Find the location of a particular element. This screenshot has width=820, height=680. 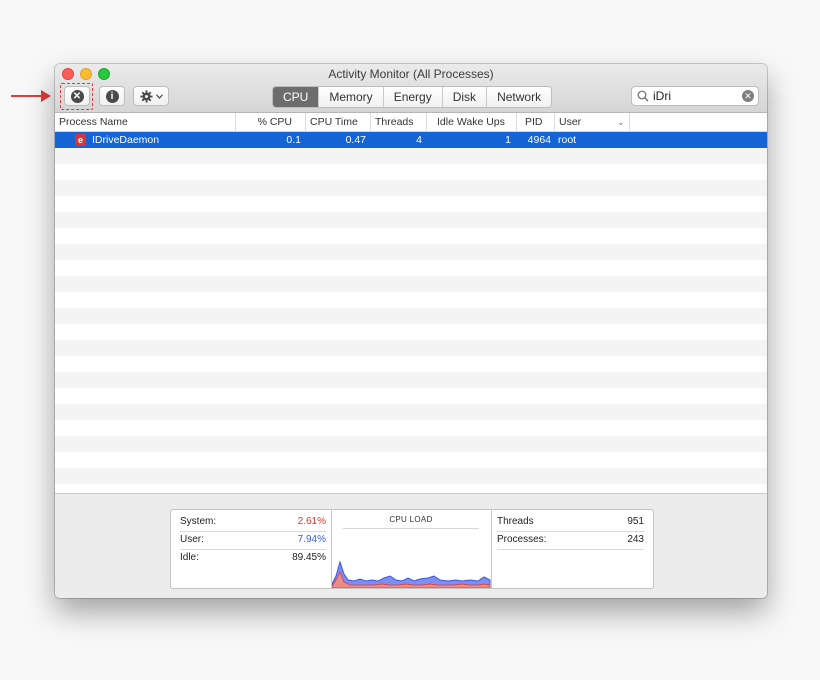

annotation-arrow-icon is located at coordinates (31, 96).